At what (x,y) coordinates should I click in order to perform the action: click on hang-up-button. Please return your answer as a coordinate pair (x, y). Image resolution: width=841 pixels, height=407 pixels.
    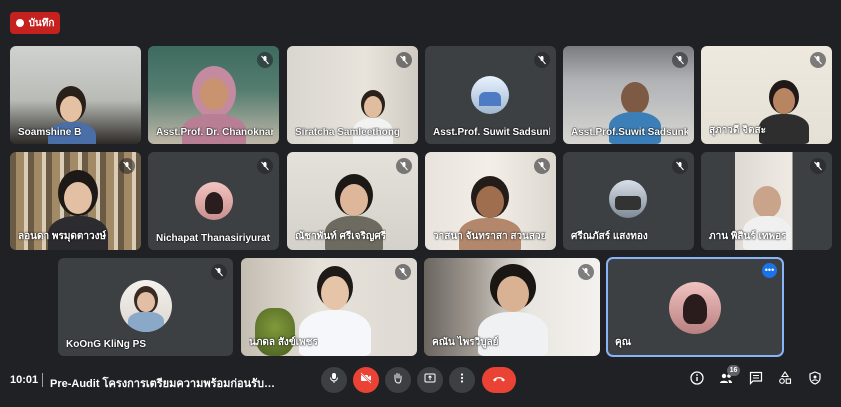
    Looking at the image, I should click on (499, 380).